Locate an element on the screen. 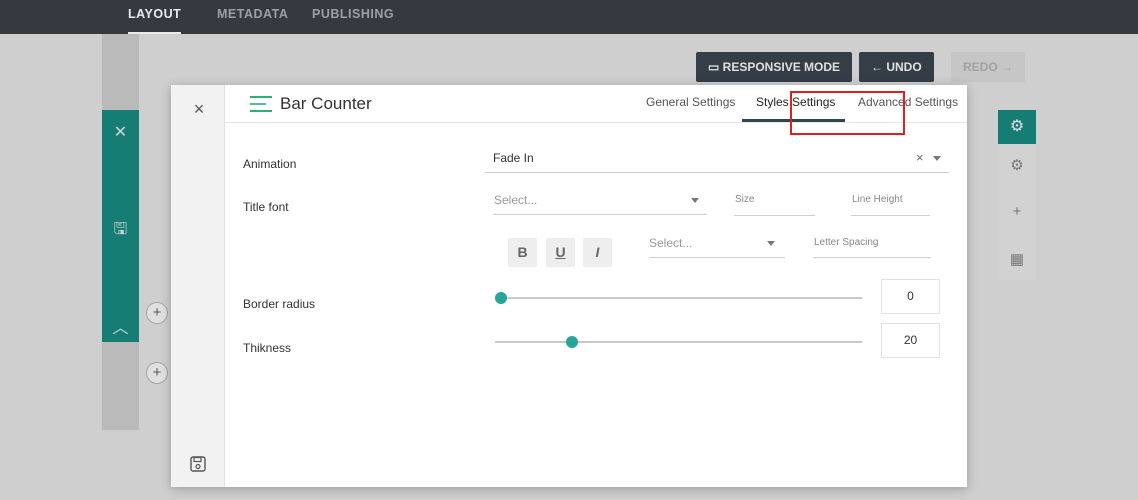  clear-icon: × is located at coordinates (920, 157).